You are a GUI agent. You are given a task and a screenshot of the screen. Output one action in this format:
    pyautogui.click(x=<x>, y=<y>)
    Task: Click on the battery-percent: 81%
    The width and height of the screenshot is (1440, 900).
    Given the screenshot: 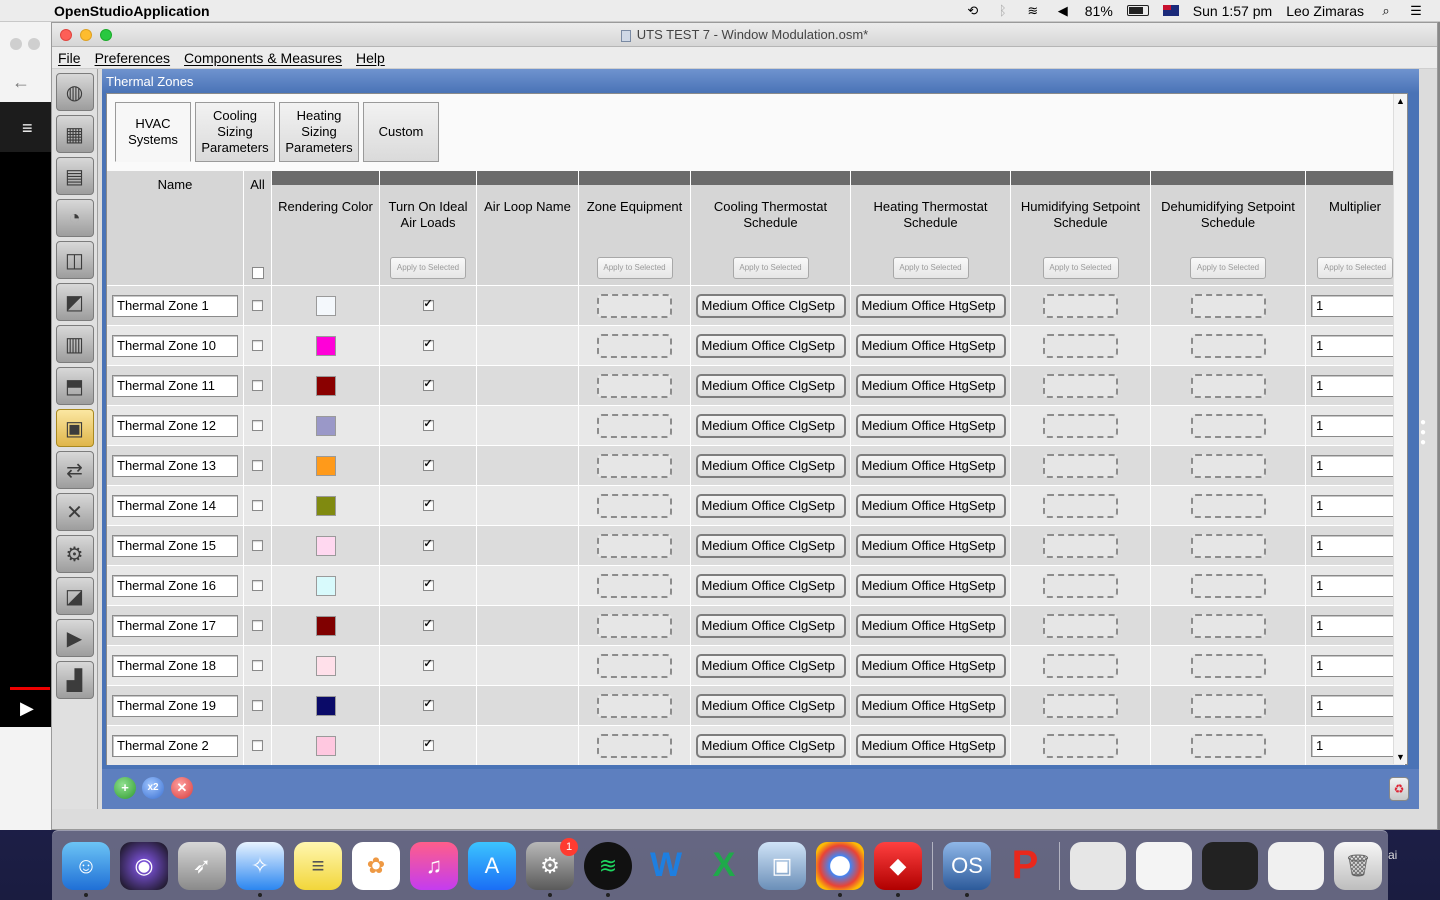 What is the action you would take?
    pyautogui.click(x=1099, y=11)
    